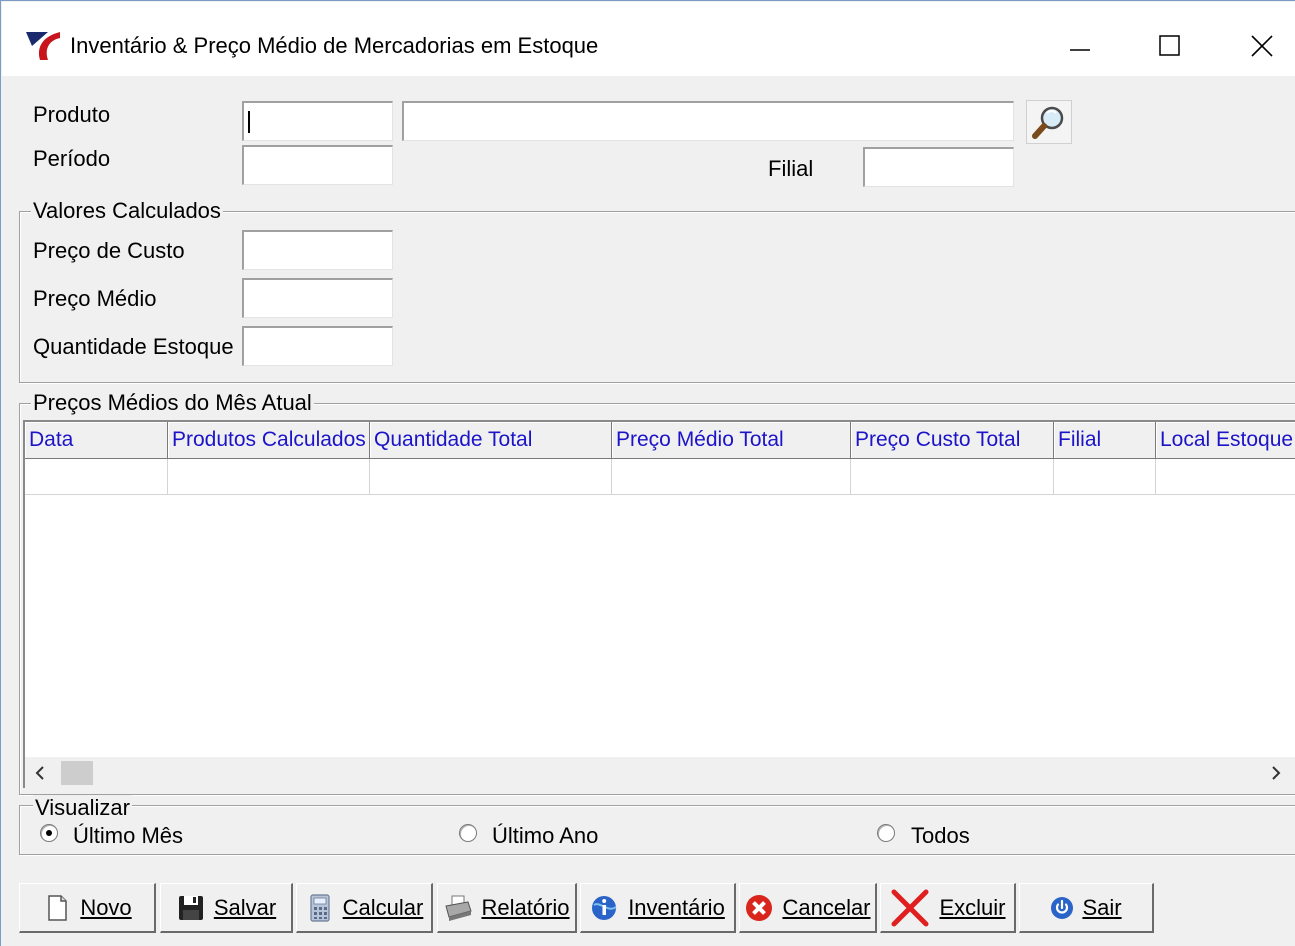  Describe the element at coordinates (657, 830) in the screenshot. I see `visualizar-group` at that location.